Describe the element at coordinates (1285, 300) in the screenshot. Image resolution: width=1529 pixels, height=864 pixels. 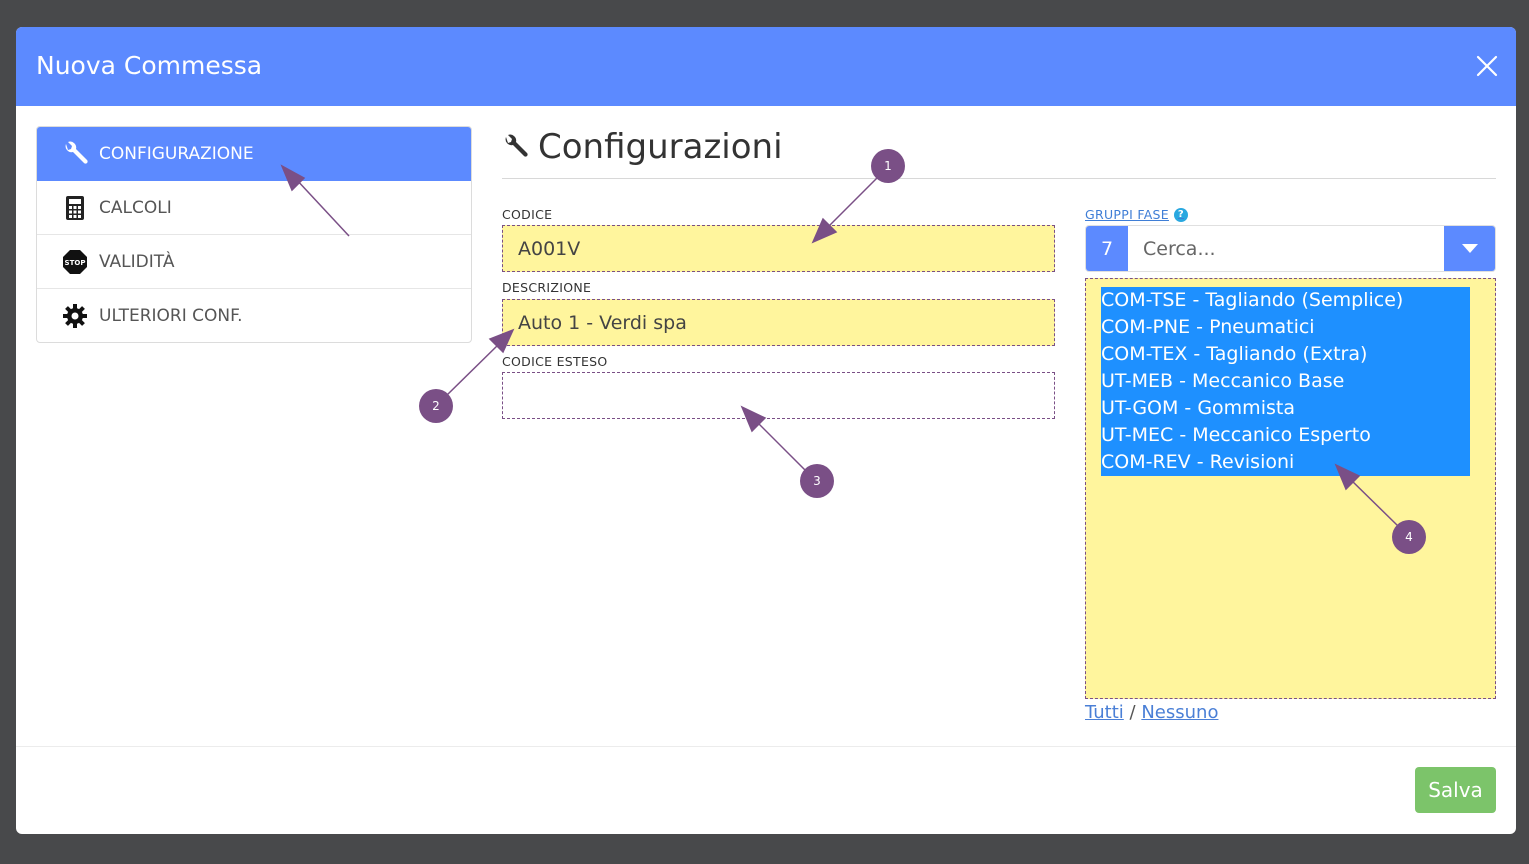
I see `list-item: COM-TSE - Tagliando (Semplice)` at that location.